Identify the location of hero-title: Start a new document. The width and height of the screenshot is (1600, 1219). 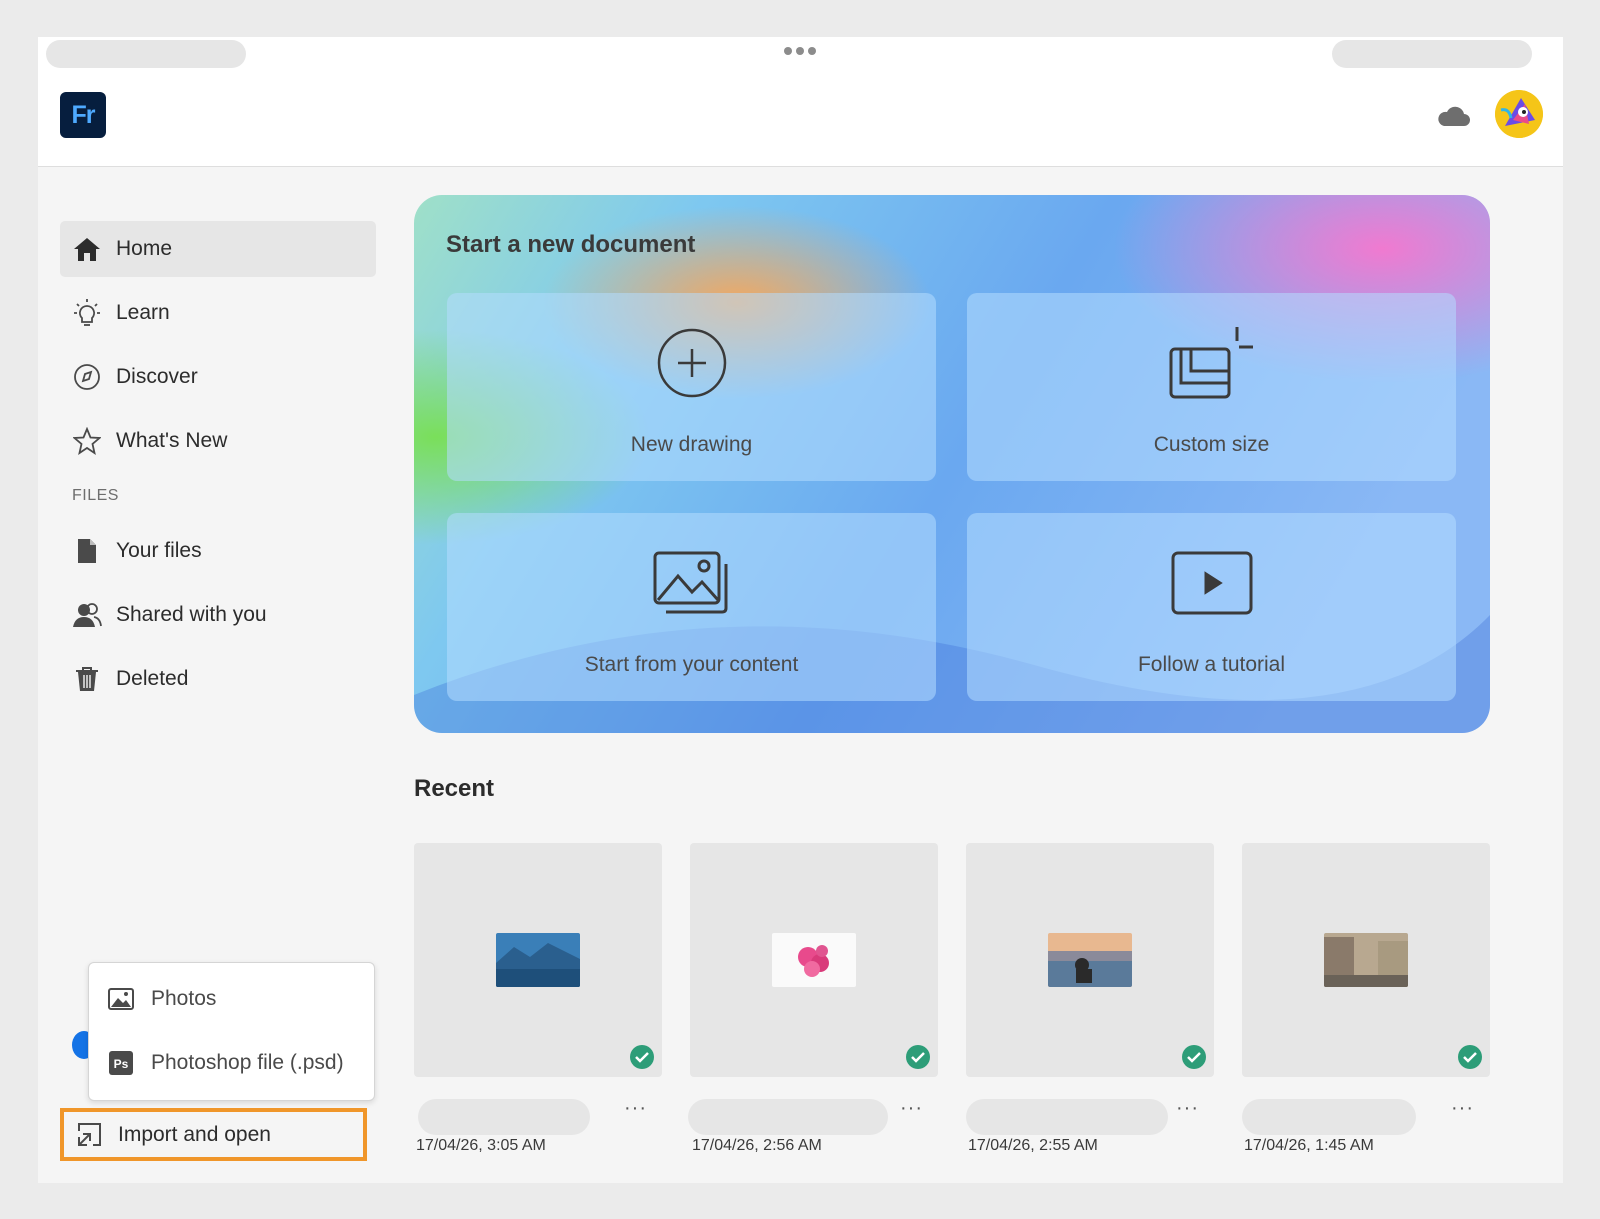
(571, 244).